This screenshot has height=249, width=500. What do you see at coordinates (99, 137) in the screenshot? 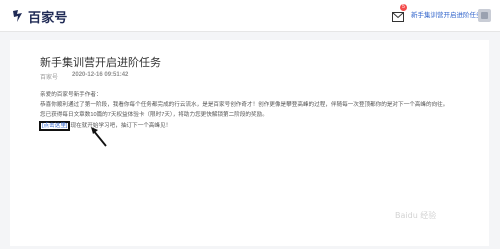
I see `pointer-arrow-icon` at bounding box center [99, 137].